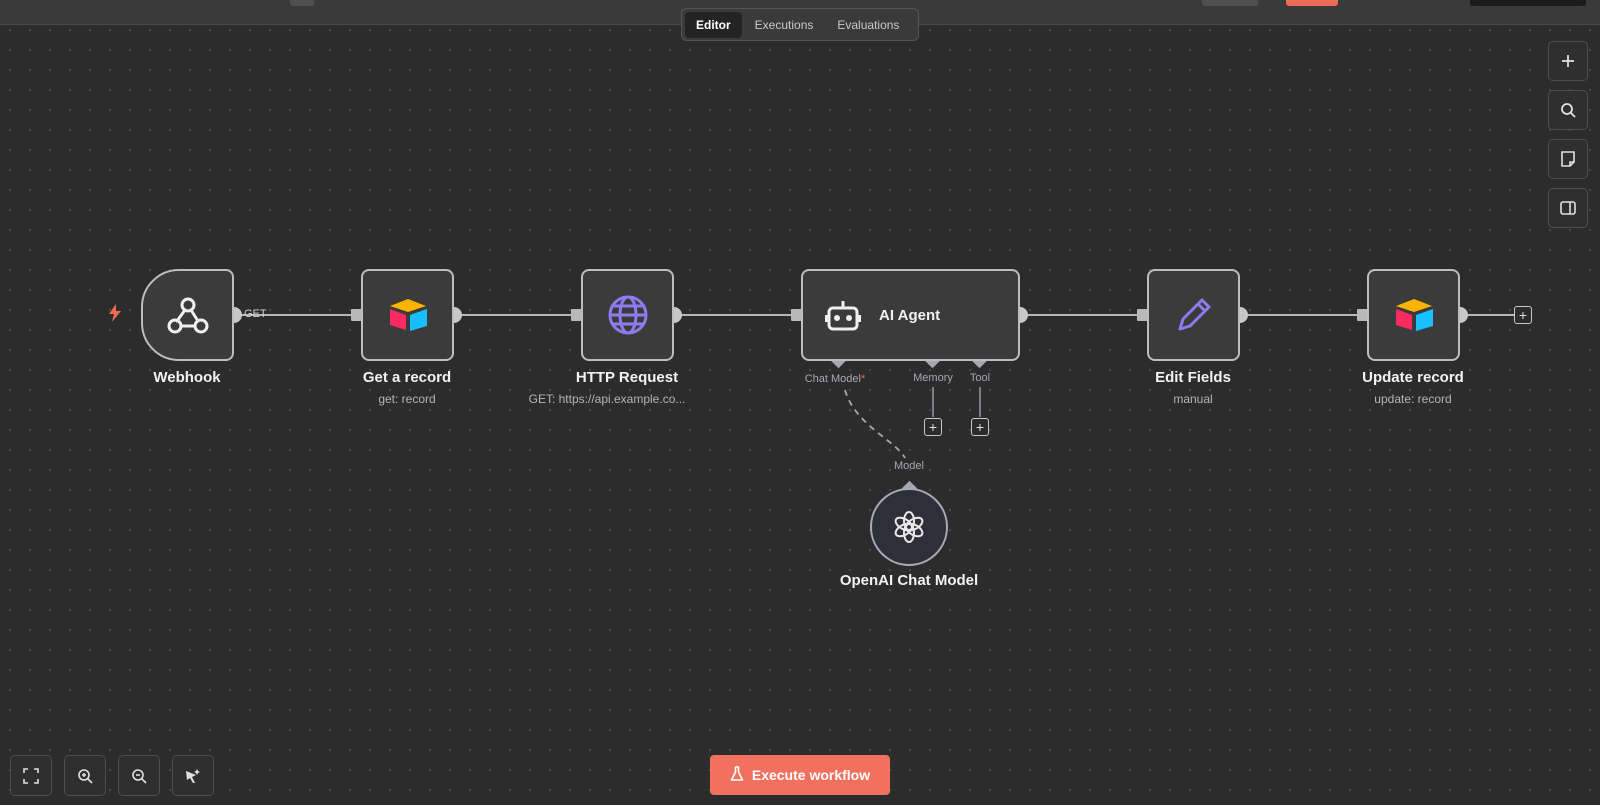 This screenshot has height=805, width=1600. What do you see at coordinates (737, 775) in the screenshot?
I see `flask-icon` at bounding box center [737, 775].